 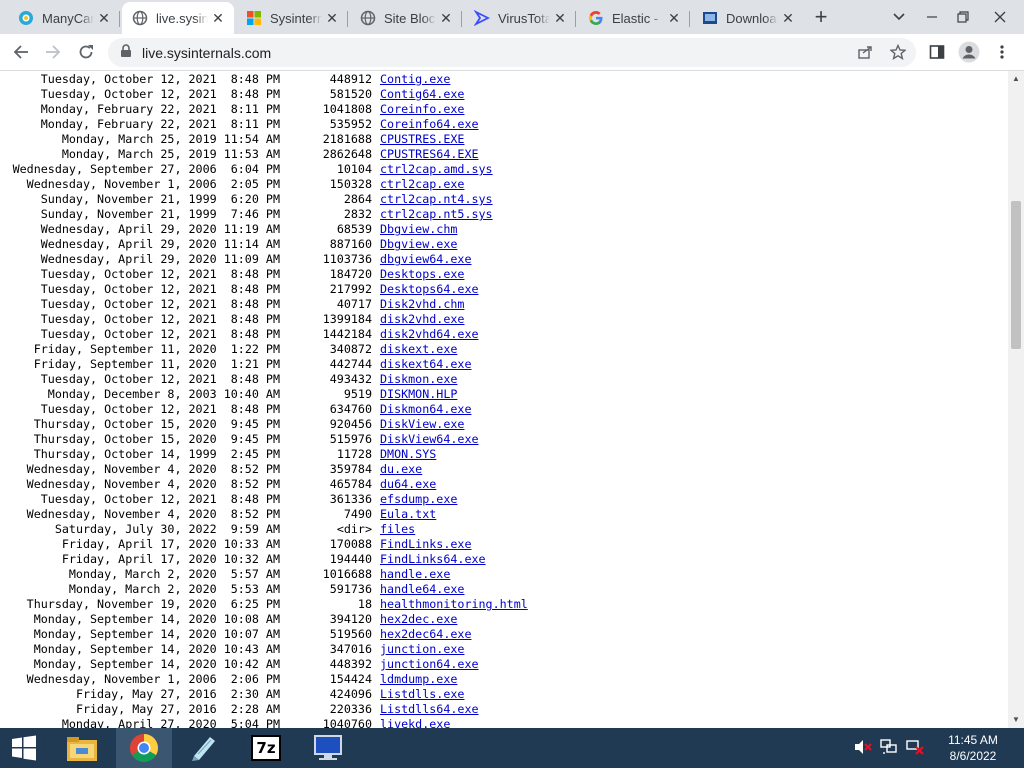 I want to click on side-panel-button, so click(x=937, y=52).